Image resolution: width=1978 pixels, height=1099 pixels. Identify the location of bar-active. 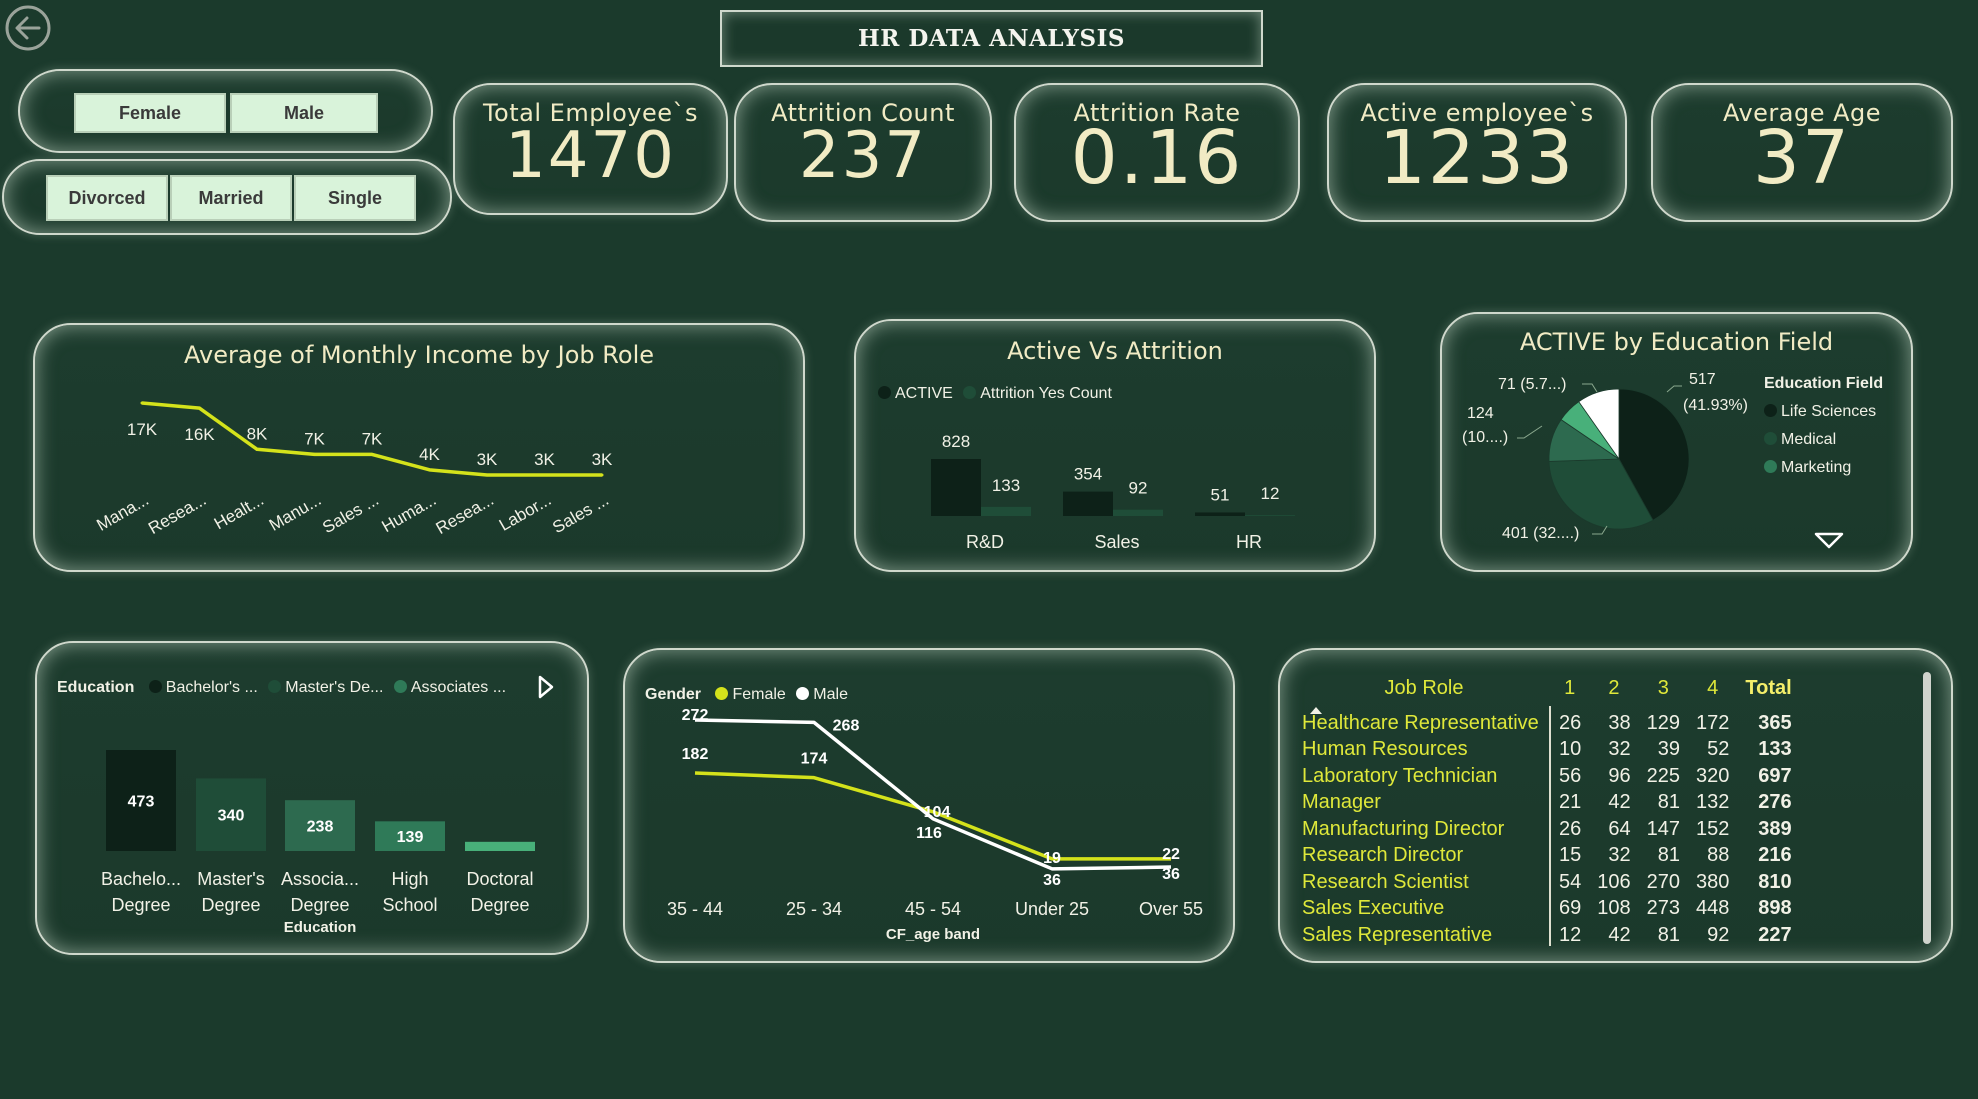
(1220, 514).